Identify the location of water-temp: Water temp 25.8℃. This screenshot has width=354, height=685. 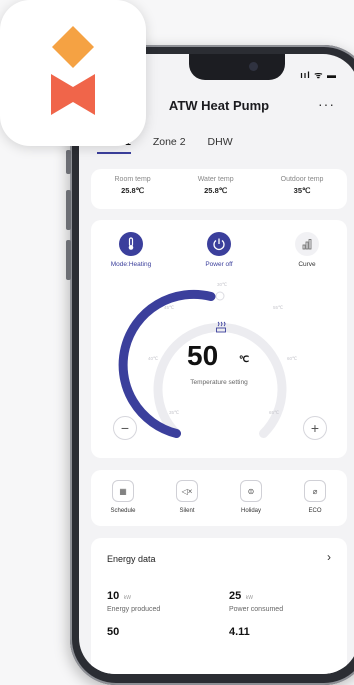
(216, 189).